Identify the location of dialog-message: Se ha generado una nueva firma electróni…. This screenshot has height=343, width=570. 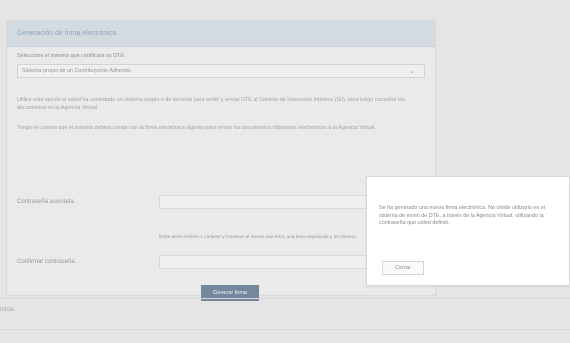
(462, 215).